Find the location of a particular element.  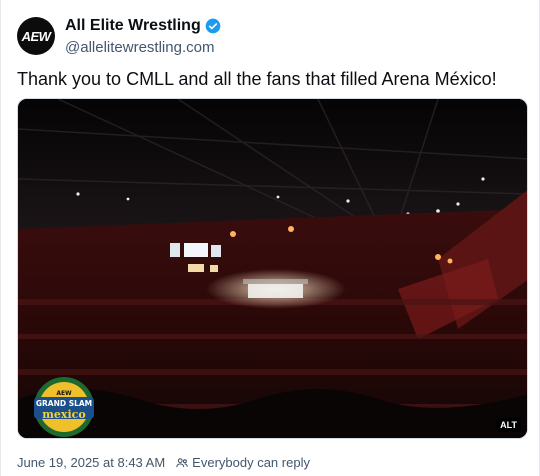

logo-line2: GRAND SLAM is located at coordinates (64, 403).